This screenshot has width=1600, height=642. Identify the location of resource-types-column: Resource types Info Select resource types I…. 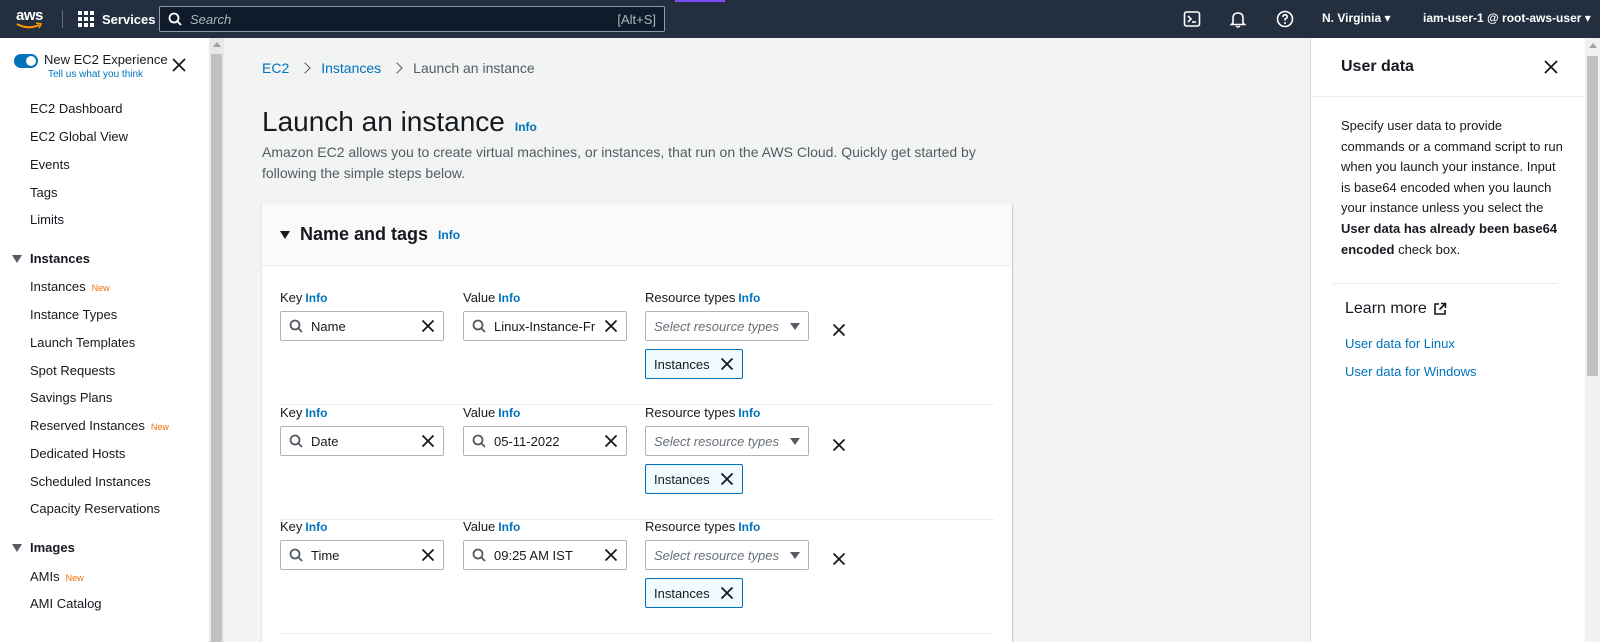
(727, 334).